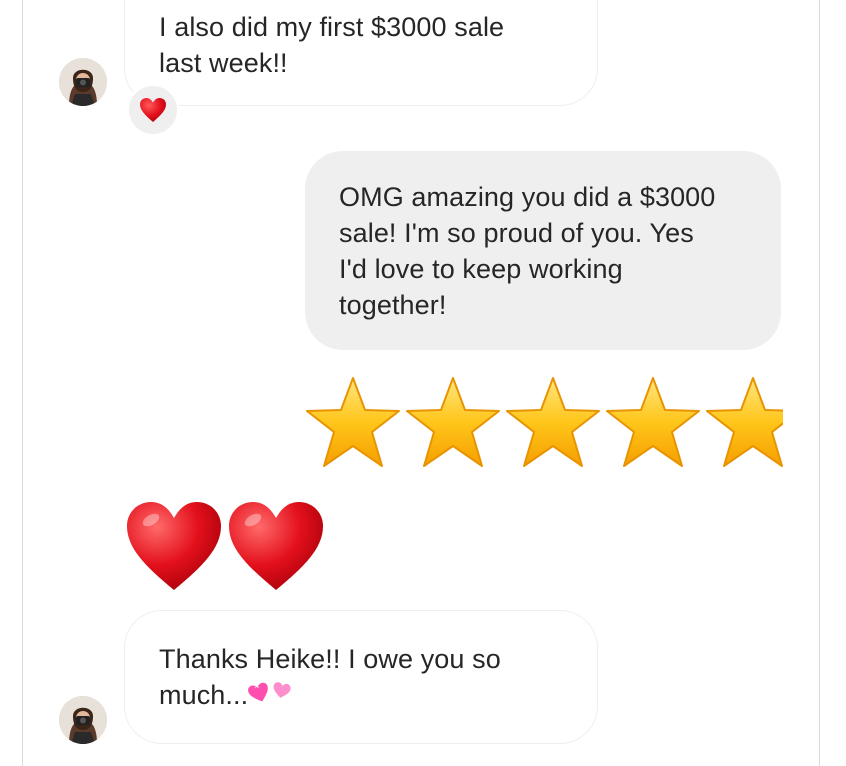  Describe the element at coordinates (271, 697) in the screenshot. I see `two-hearts-icon` at that location.